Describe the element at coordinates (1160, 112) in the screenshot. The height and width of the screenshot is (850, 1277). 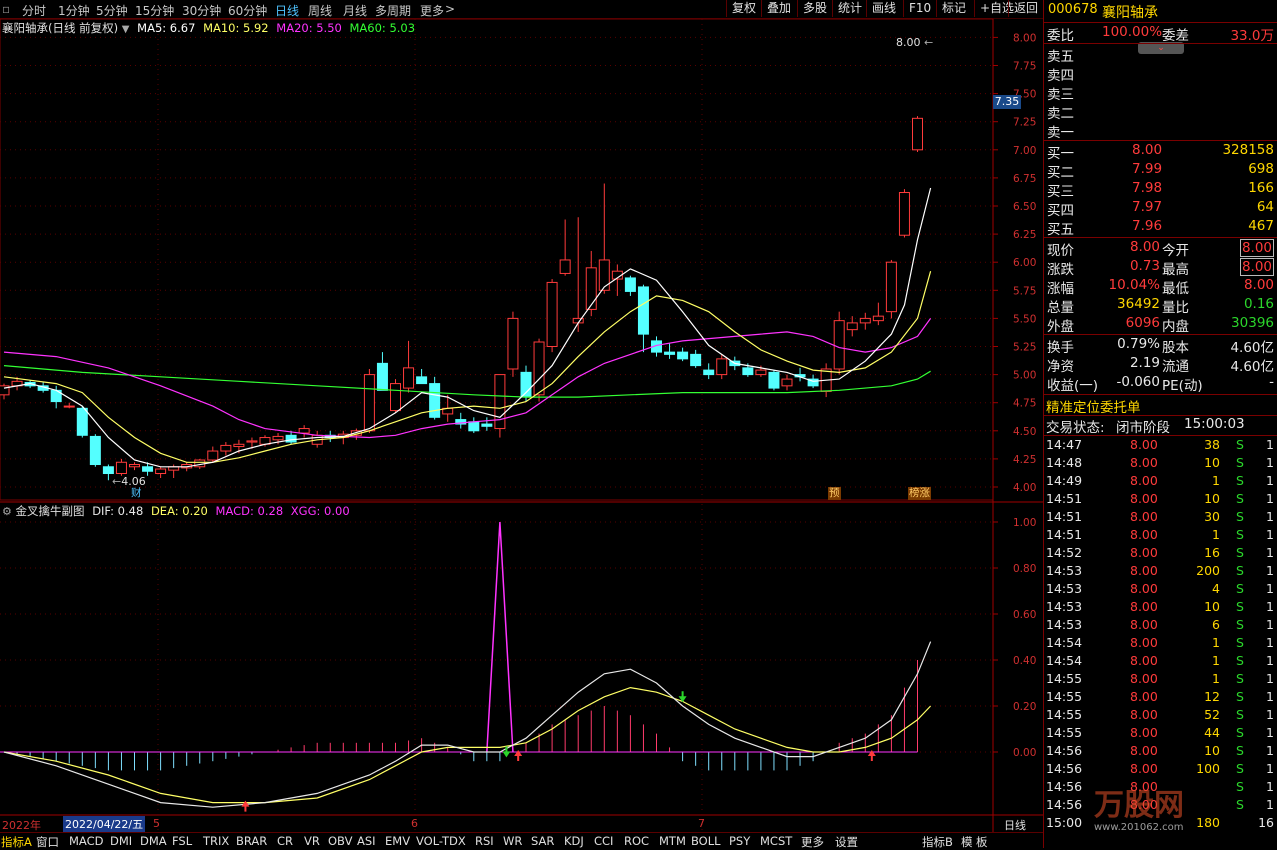
I see `ask-row-2: 卖二` at that location.